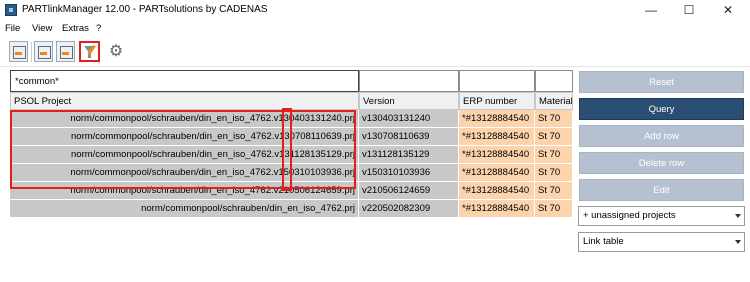 The width and height of the screenshot is (750, 282). I want to click on reset-button: Reset, so click(661, 82).